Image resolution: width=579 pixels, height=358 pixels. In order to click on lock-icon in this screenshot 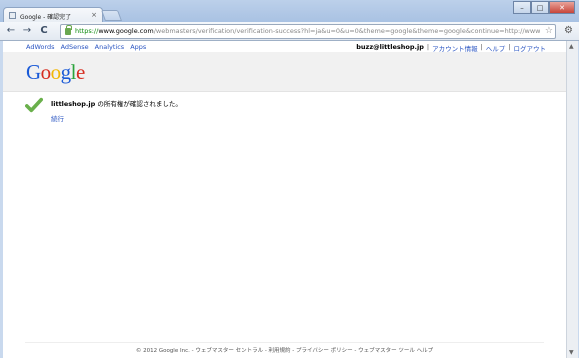, I will do `click(68, 30)`.